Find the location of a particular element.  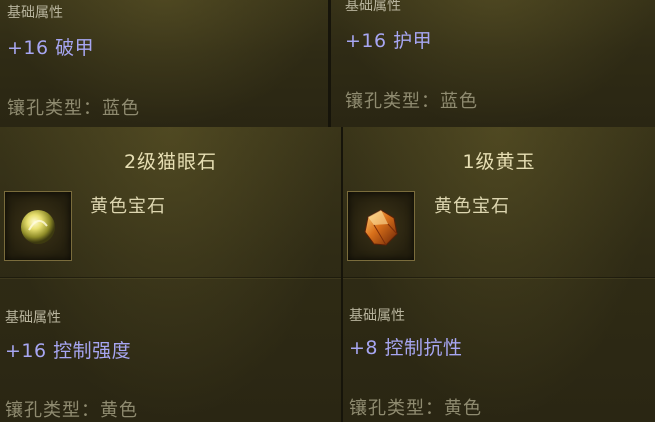

stat-value: +8 控制抗性 is located at coordinates (406, 348).